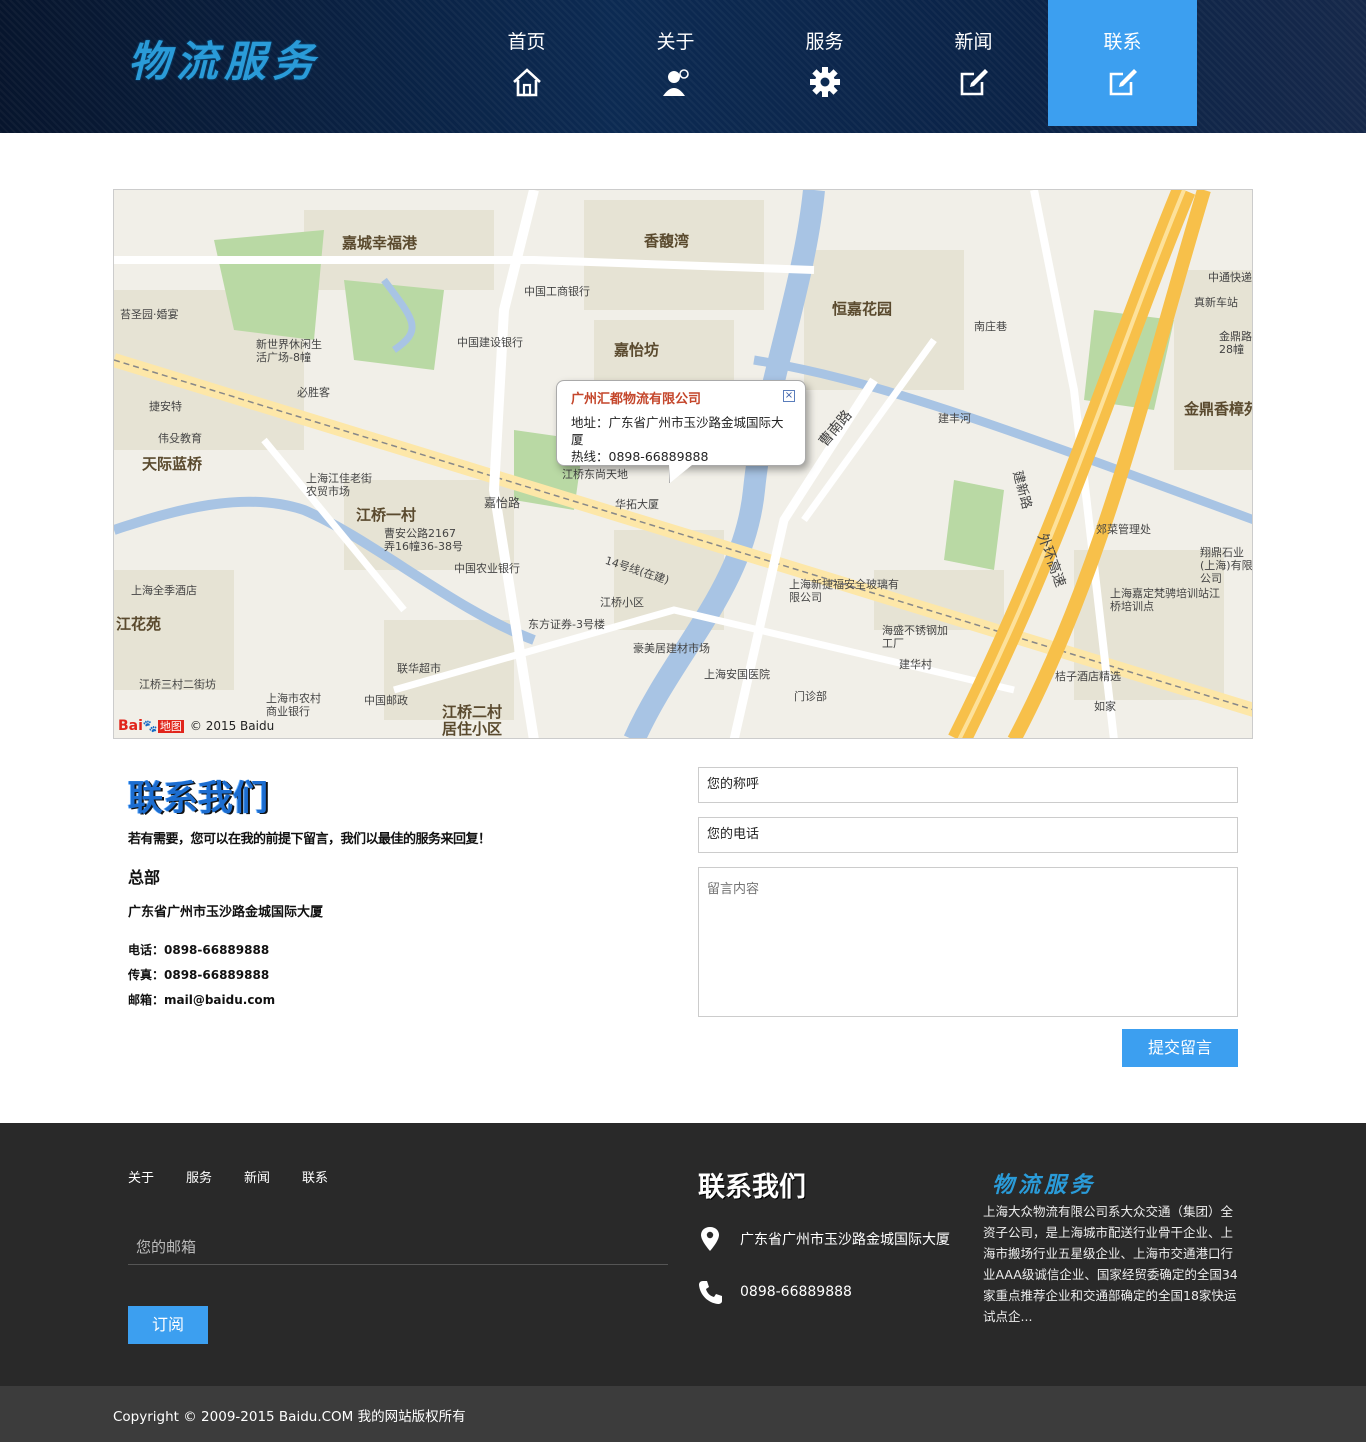  Describe the element at coordinates (1218, 409) in the screenshot. I see `map-label: 金鼎香樟苑` at that location.